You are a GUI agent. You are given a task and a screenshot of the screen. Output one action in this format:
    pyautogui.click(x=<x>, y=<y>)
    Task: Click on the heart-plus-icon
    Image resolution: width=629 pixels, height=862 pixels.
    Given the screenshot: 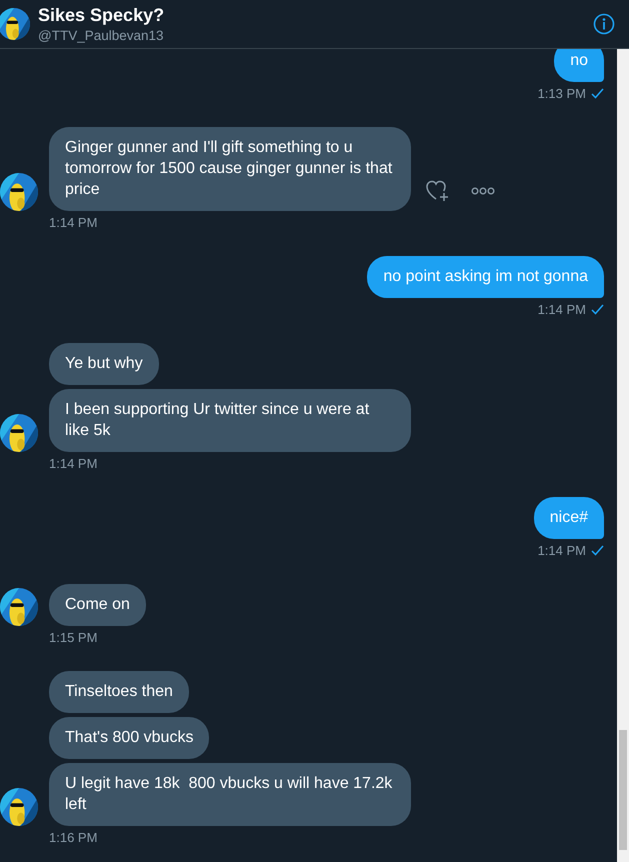 What is the action you would take?
    pyautogui.click(x=438, y=191)
    